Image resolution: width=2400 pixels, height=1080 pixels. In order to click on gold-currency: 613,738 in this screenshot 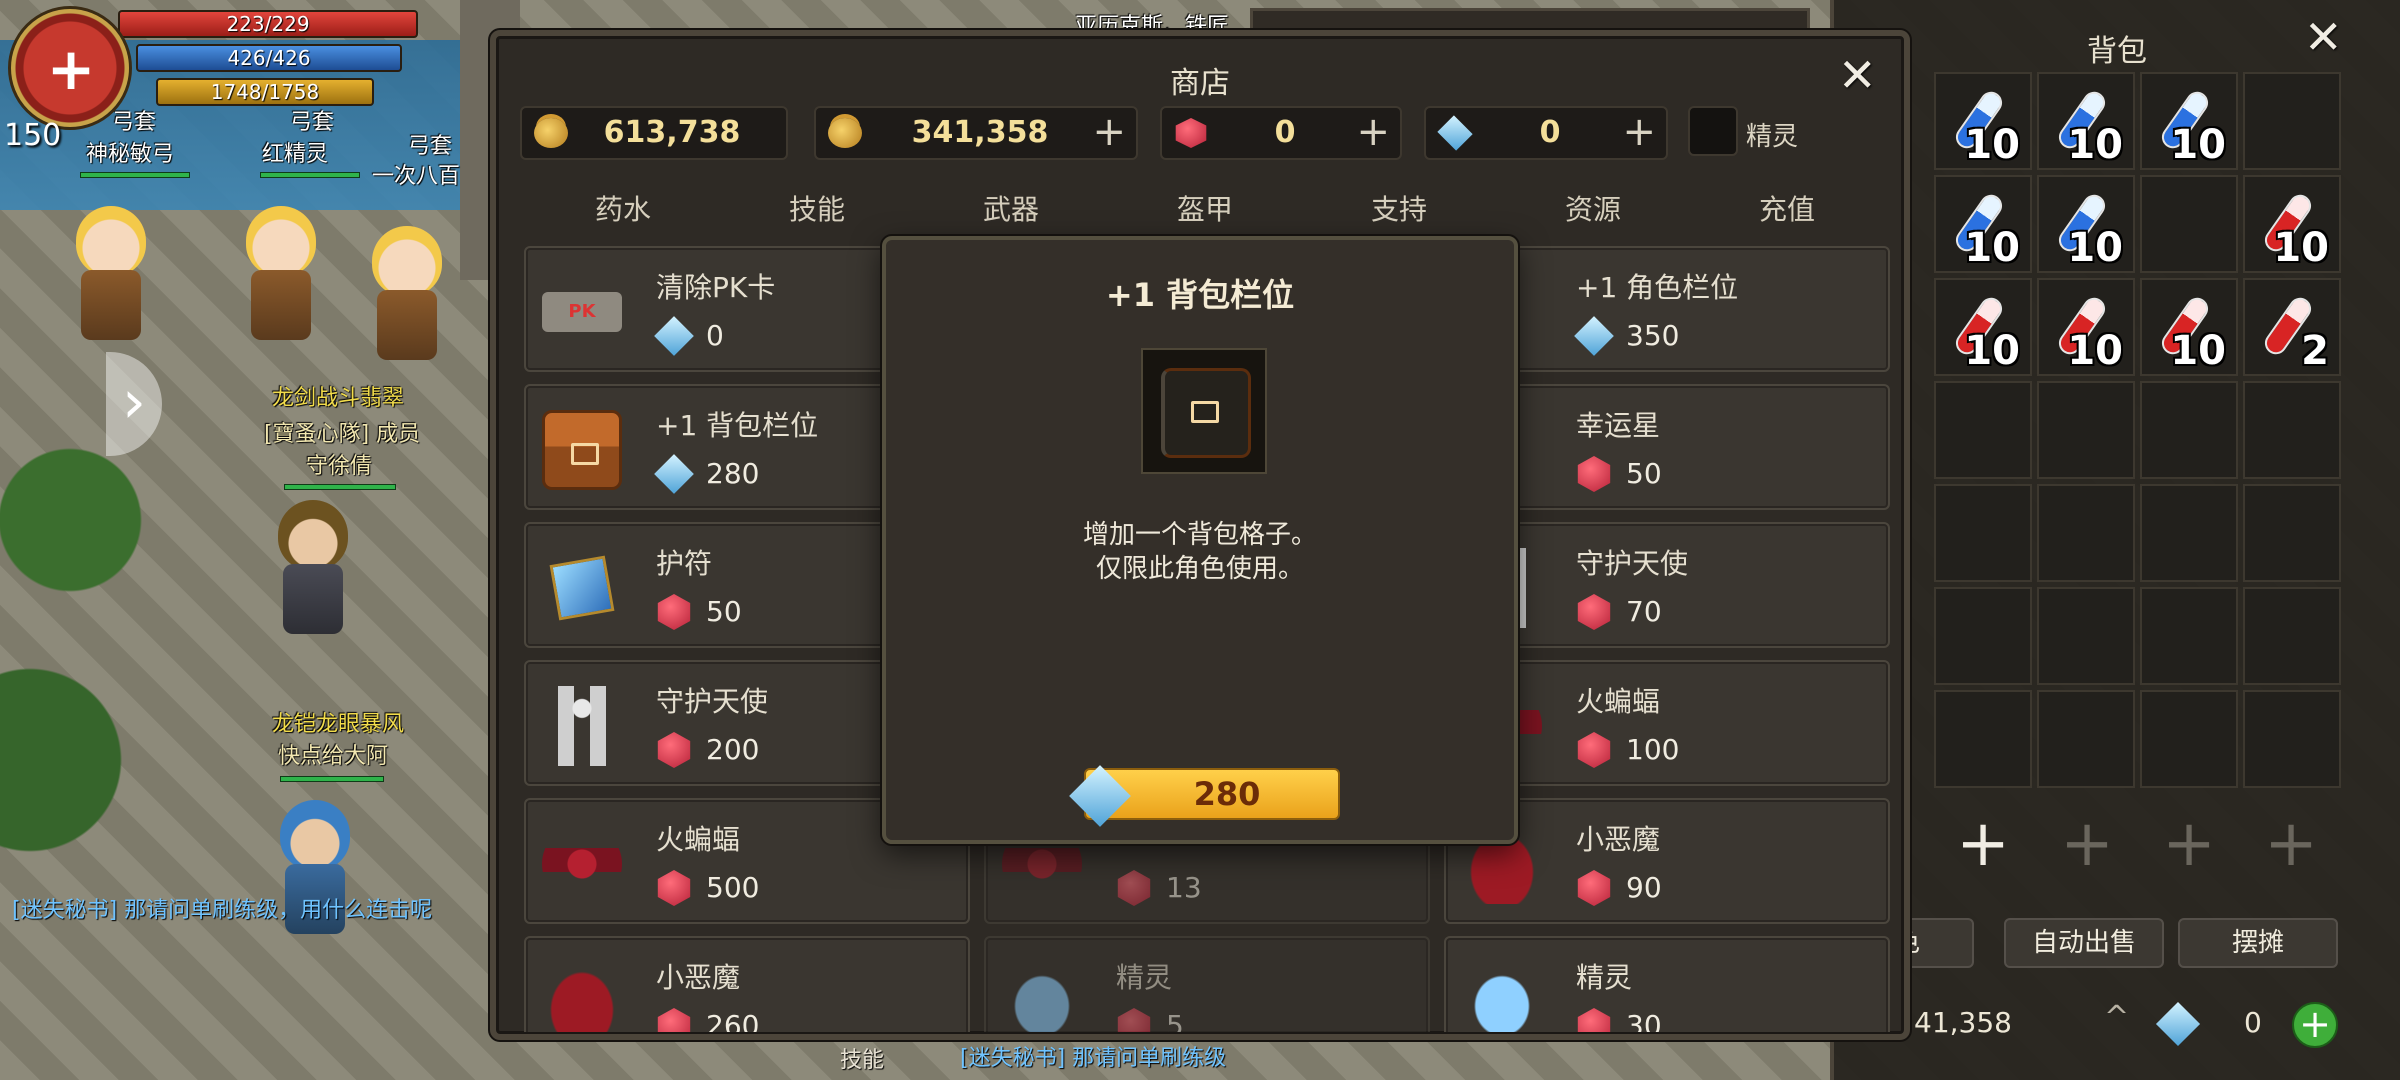, I will do `click(654, 133)`.